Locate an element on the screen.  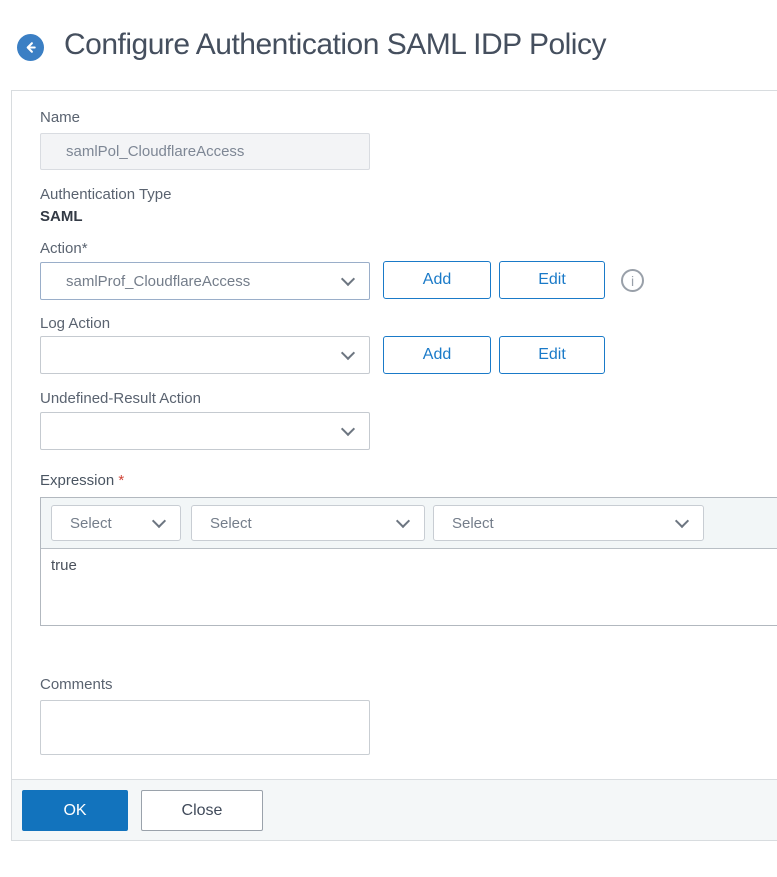
log-action-select is located at coordinates (205, 355).